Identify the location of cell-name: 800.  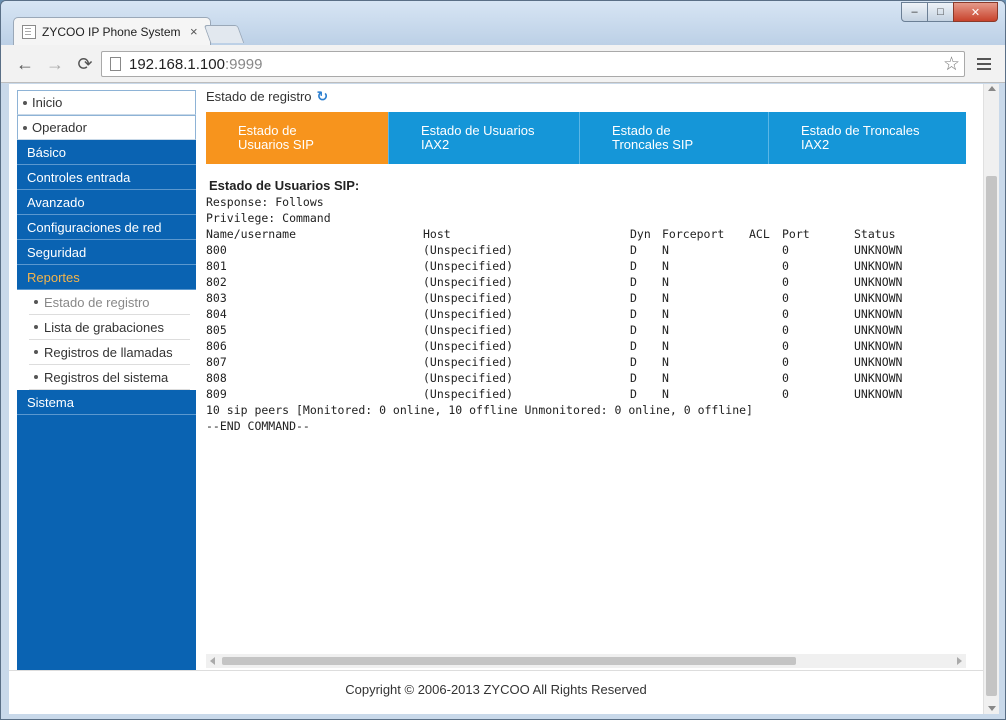
(216, 250).